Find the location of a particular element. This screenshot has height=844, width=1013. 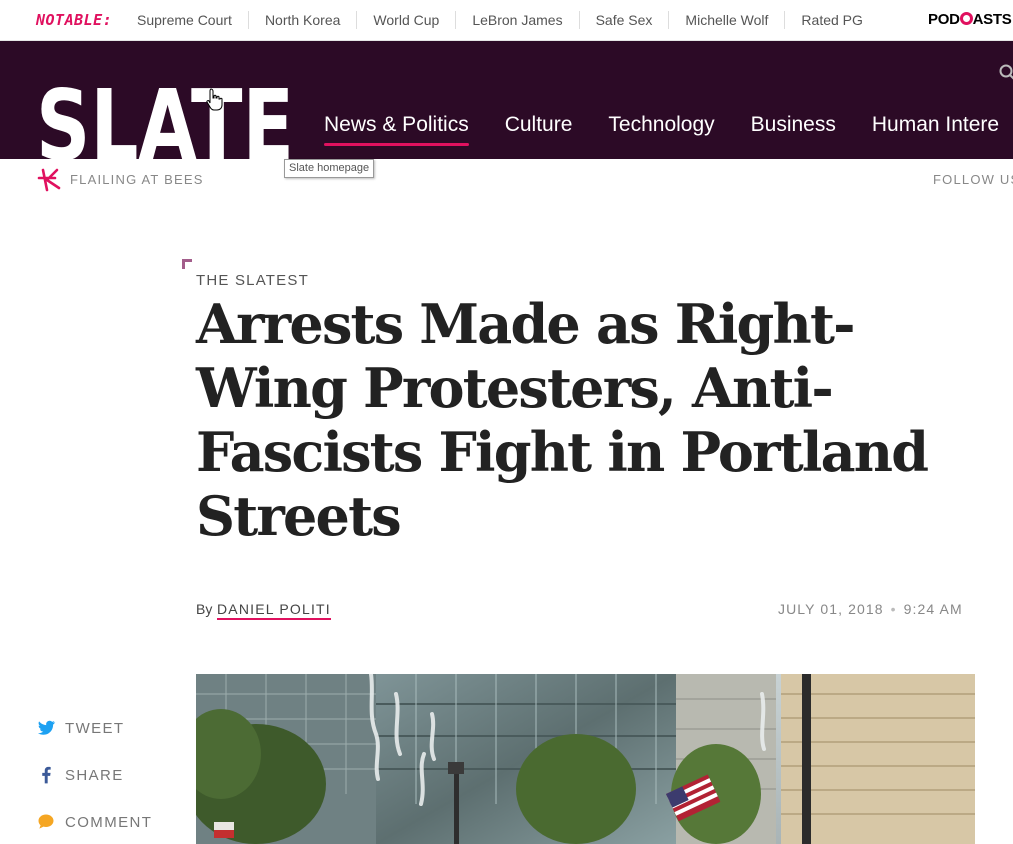

notable-label: NOTABLE: is located at coordinates (74, 20).